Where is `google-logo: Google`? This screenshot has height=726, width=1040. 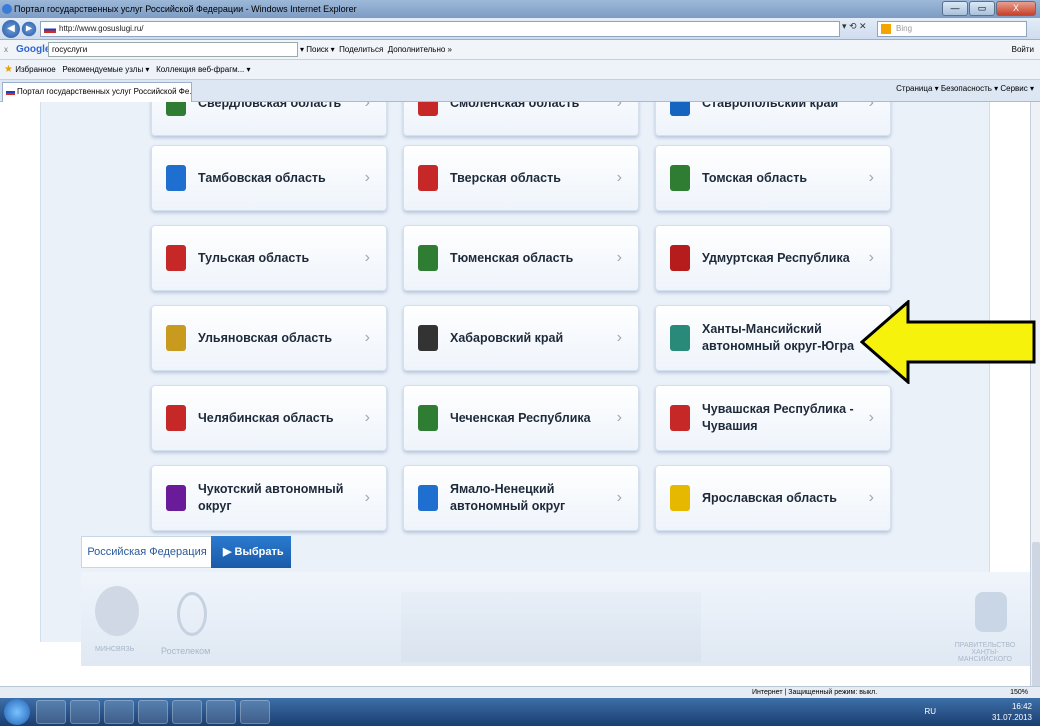
google-logo: Google is located at coordinates (33, 49).